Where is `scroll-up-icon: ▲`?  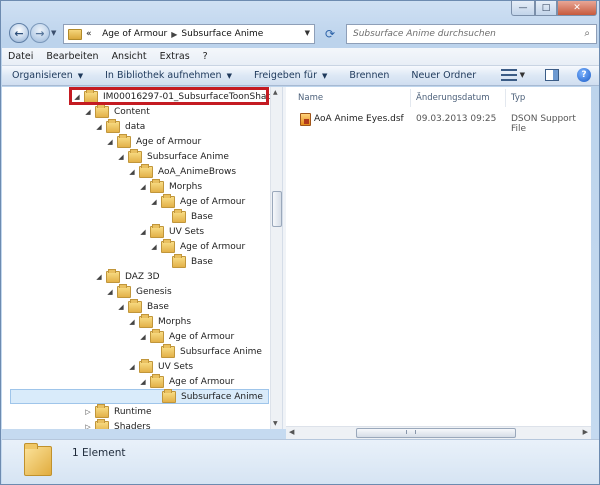
scroll-up-icon: ▲ is located at coordinates (275, 92).